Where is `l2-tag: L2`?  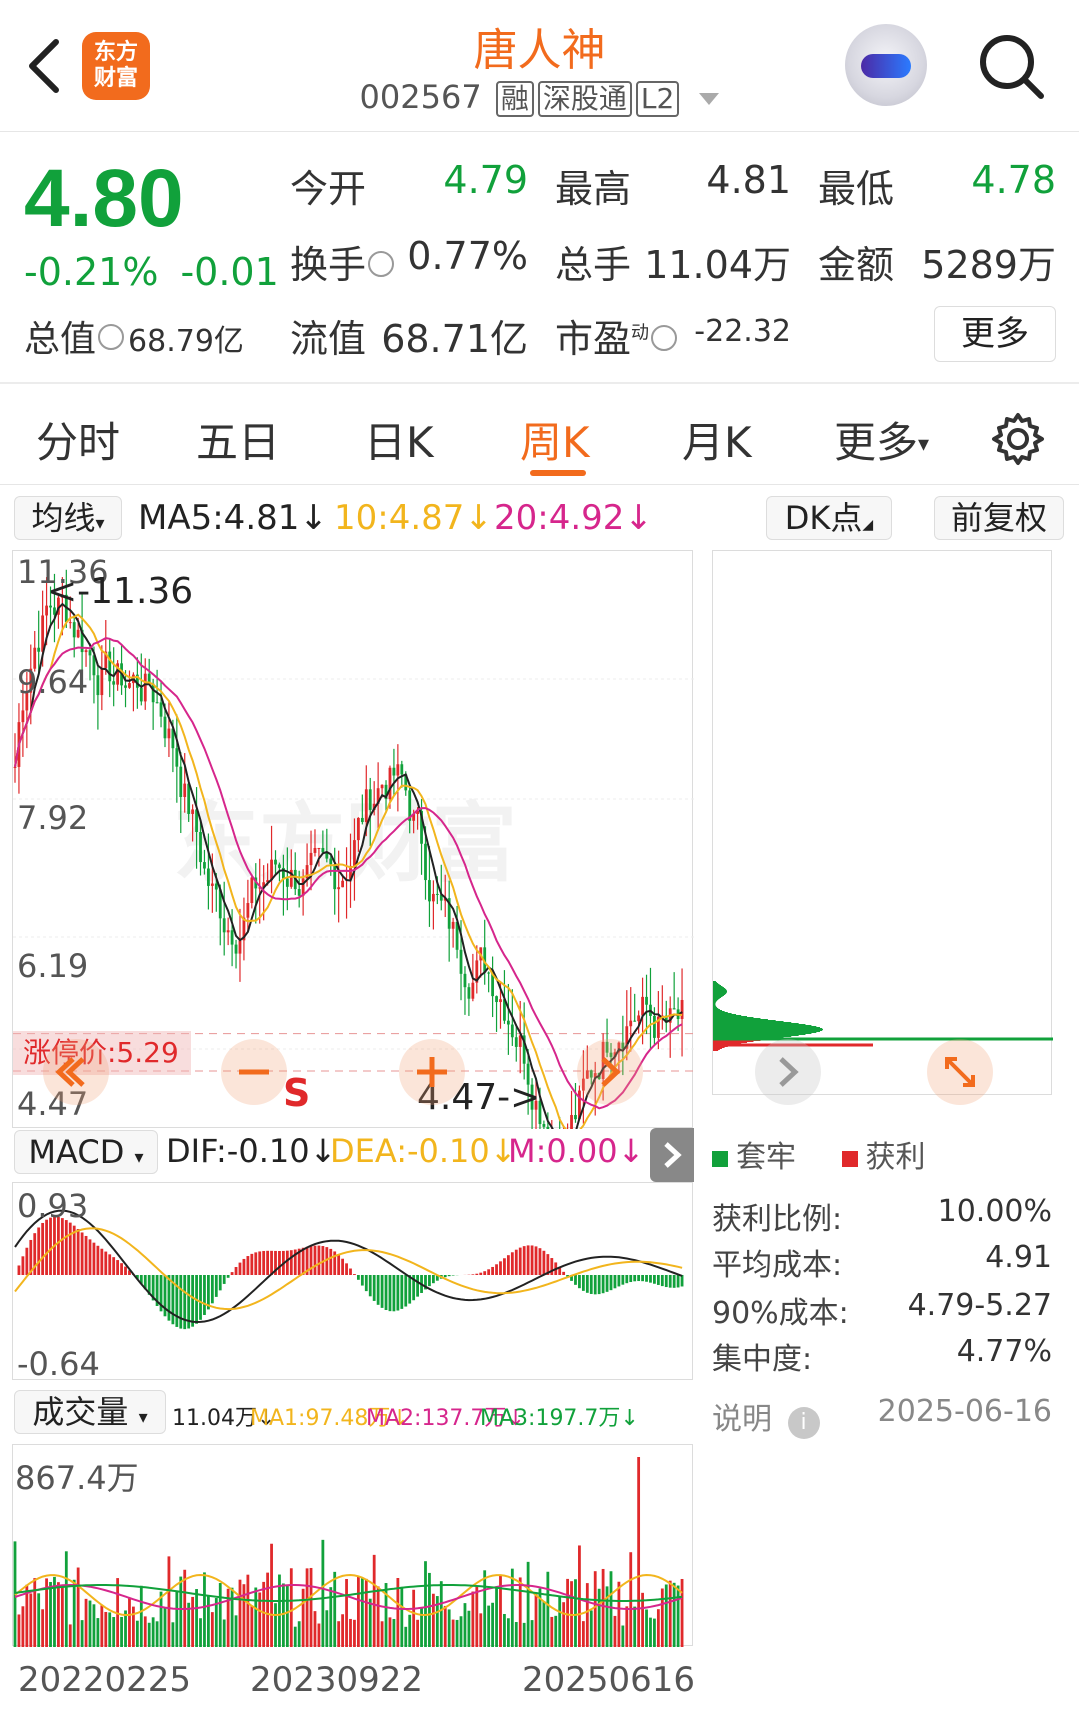 l2-tag: L2 is located at coordinates (657, 99).